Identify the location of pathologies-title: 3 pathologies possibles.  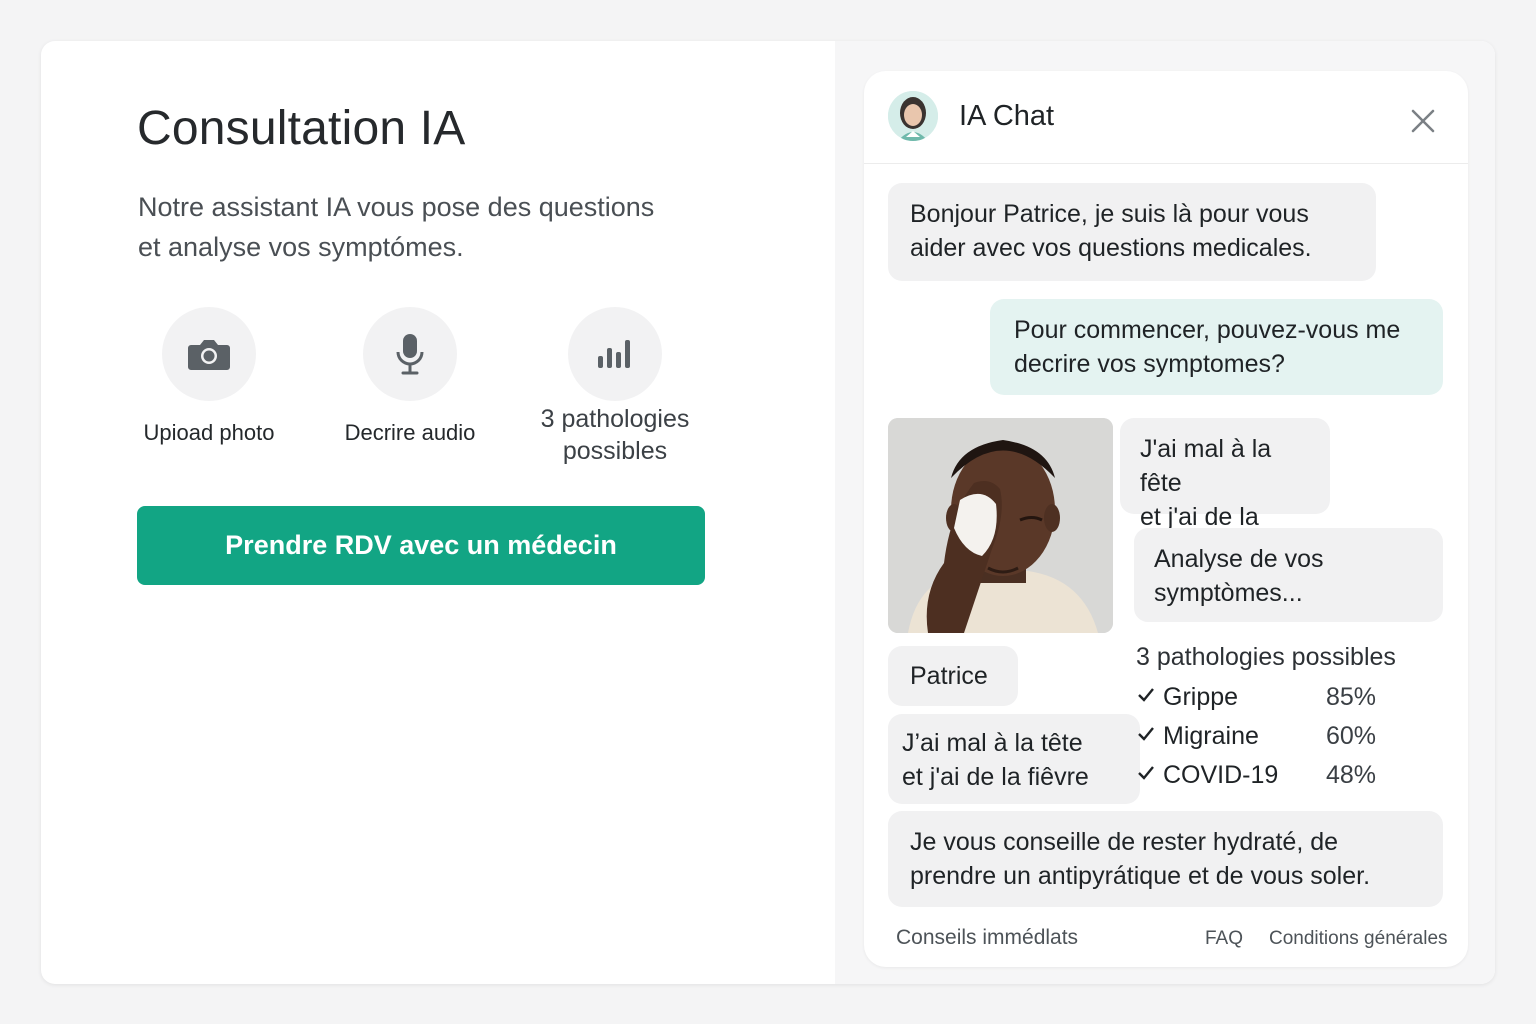
(1266, 657).